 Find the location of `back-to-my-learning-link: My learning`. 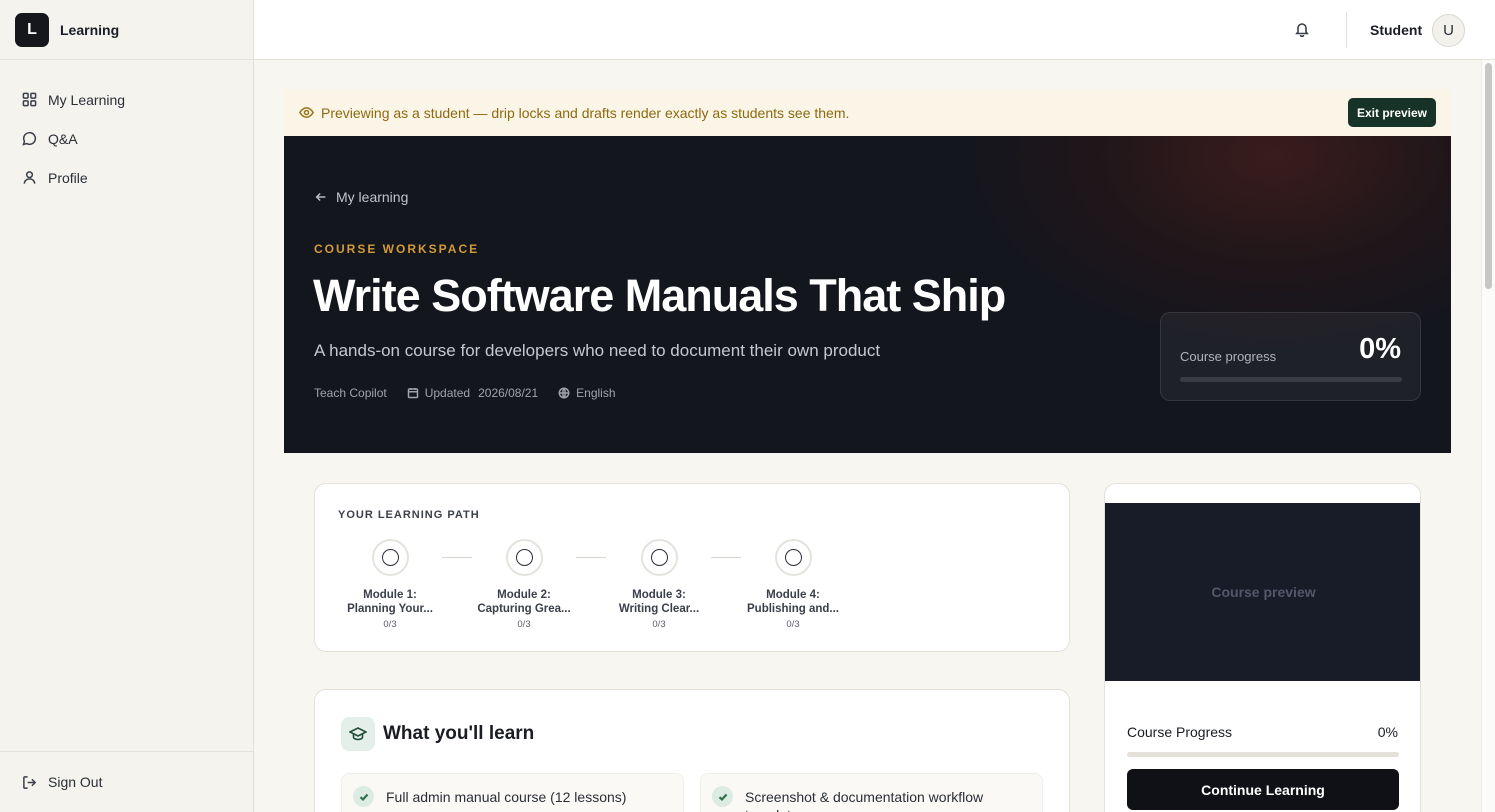

back-to-my-learning-link: My learning is located at coordinates (361, 197).